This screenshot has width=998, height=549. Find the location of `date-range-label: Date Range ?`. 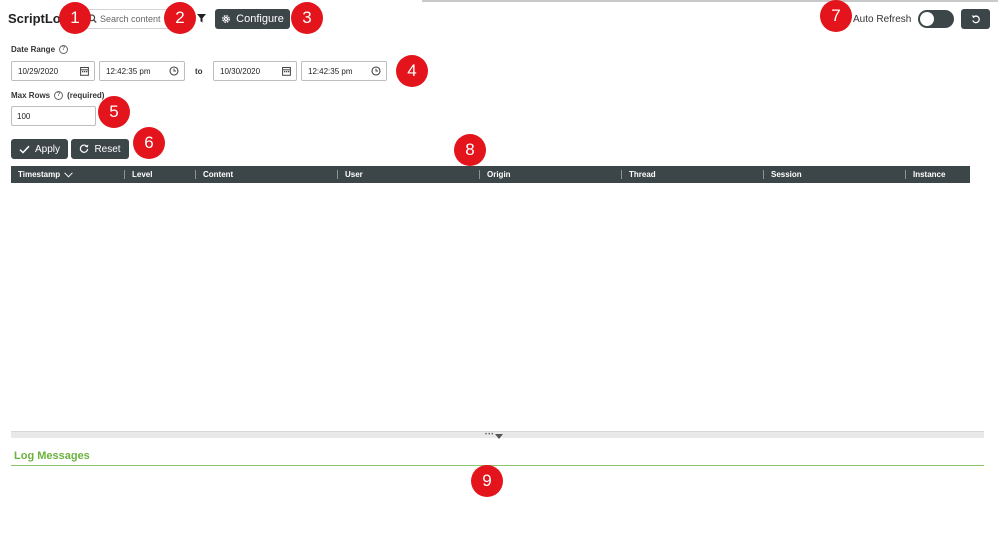

date-range-label: Date Range ? is located at coordinates (40, 49).